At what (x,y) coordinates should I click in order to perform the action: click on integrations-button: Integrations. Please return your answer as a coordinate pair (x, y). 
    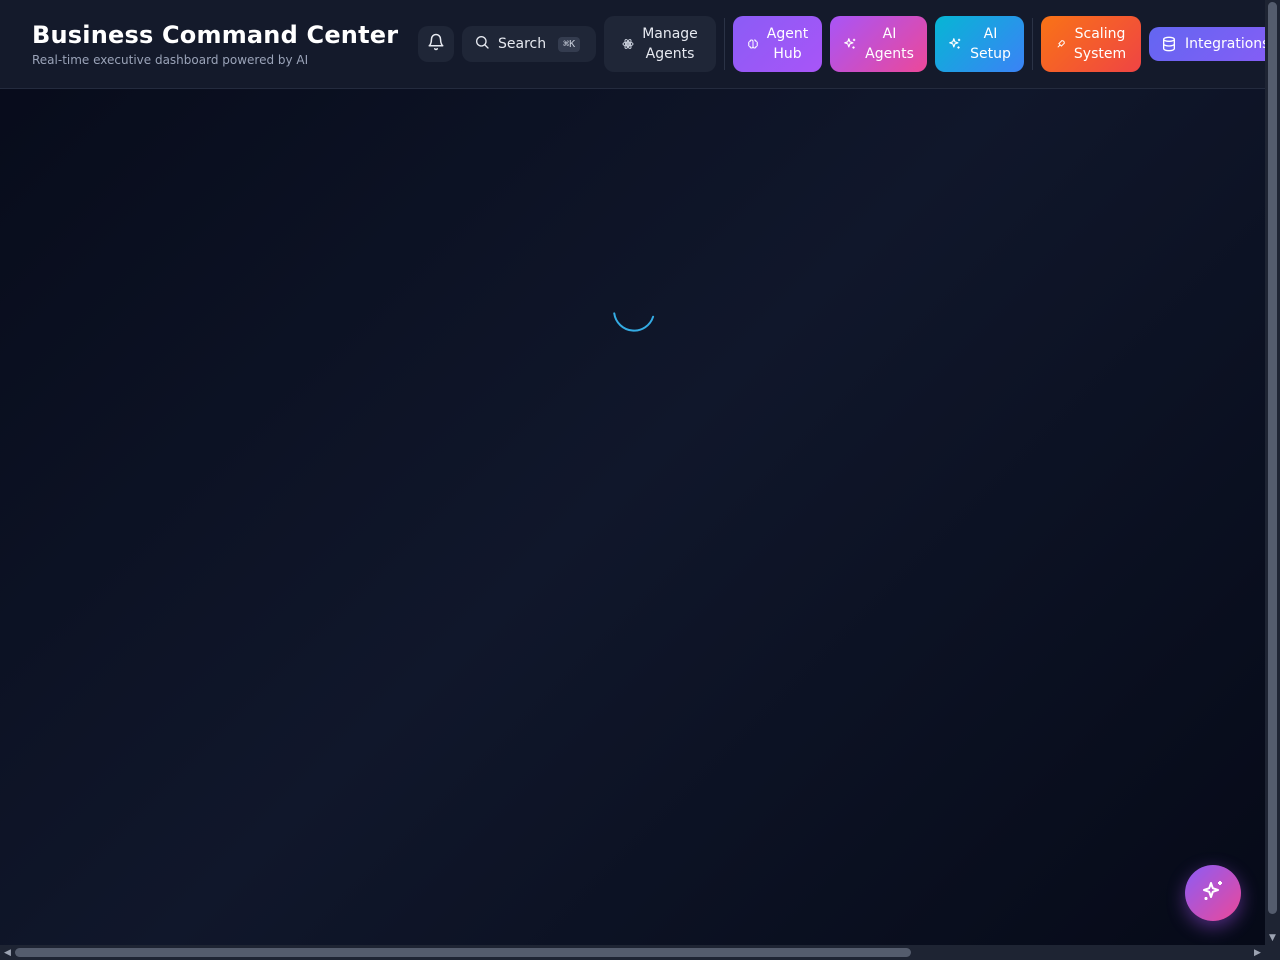
    Looking at the image, I should click on (1207, 44).